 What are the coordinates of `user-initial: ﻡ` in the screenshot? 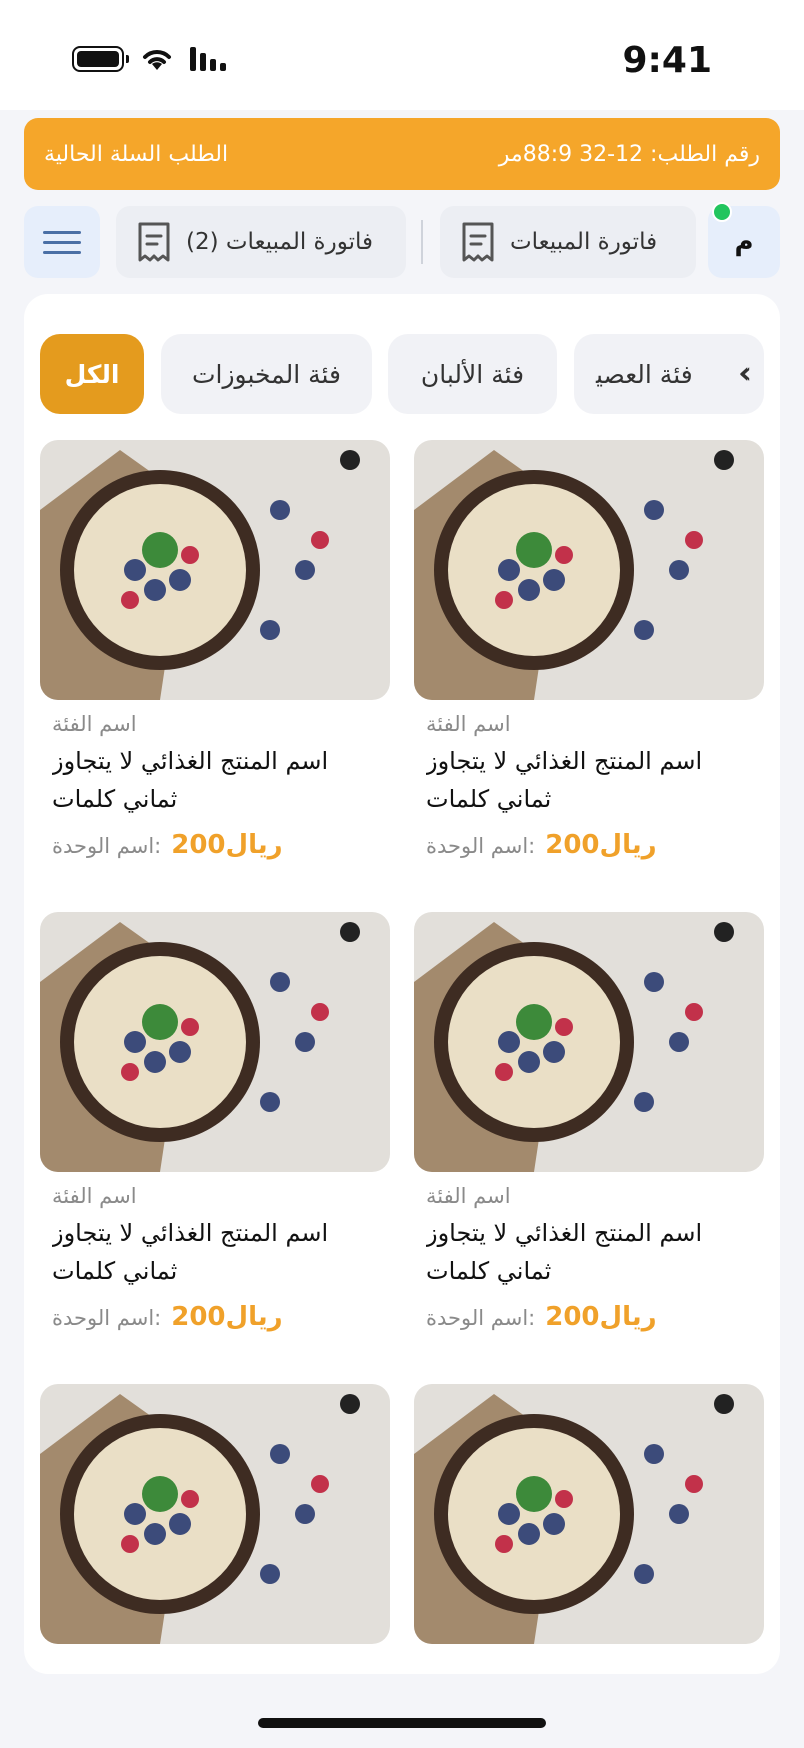 It's located at (744, 242).